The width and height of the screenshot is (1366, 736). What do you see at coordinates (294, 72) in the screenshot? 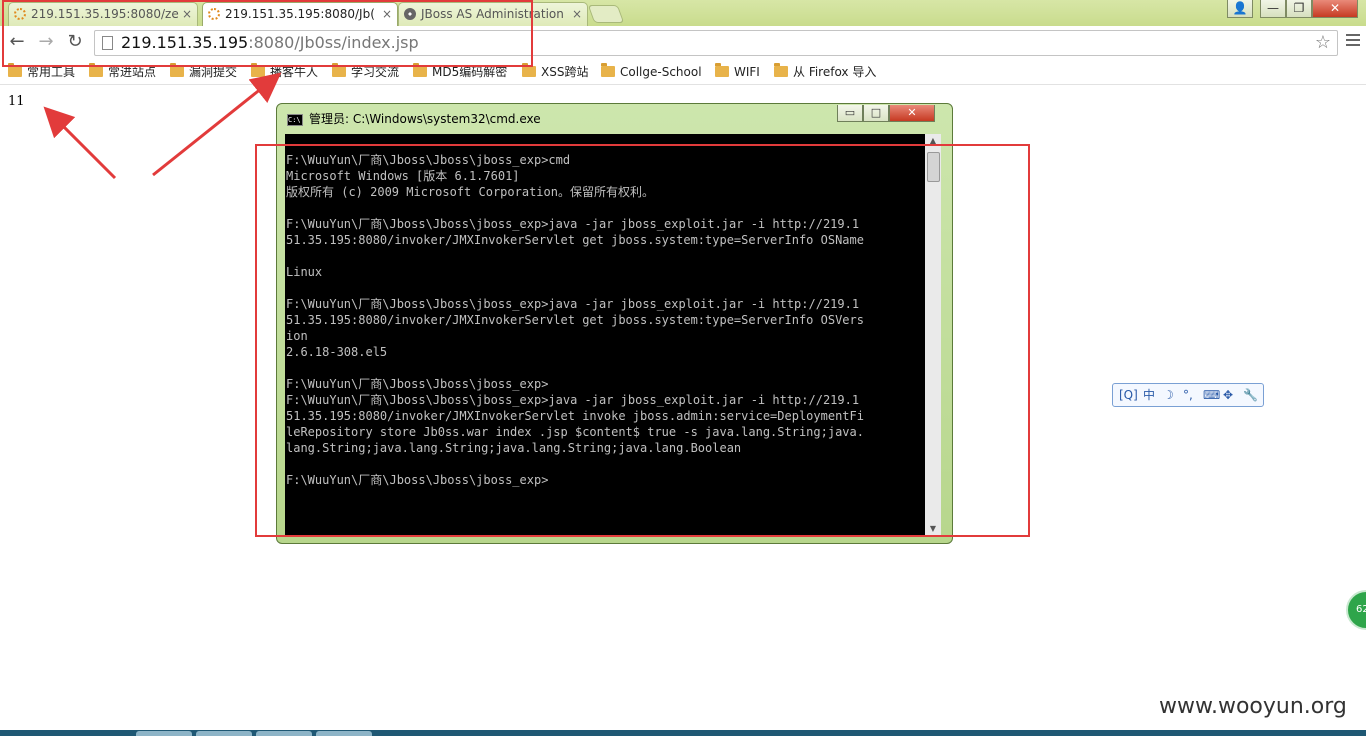
I see `bookmark-label: 播客牛人` at bounding box center [294, 72].